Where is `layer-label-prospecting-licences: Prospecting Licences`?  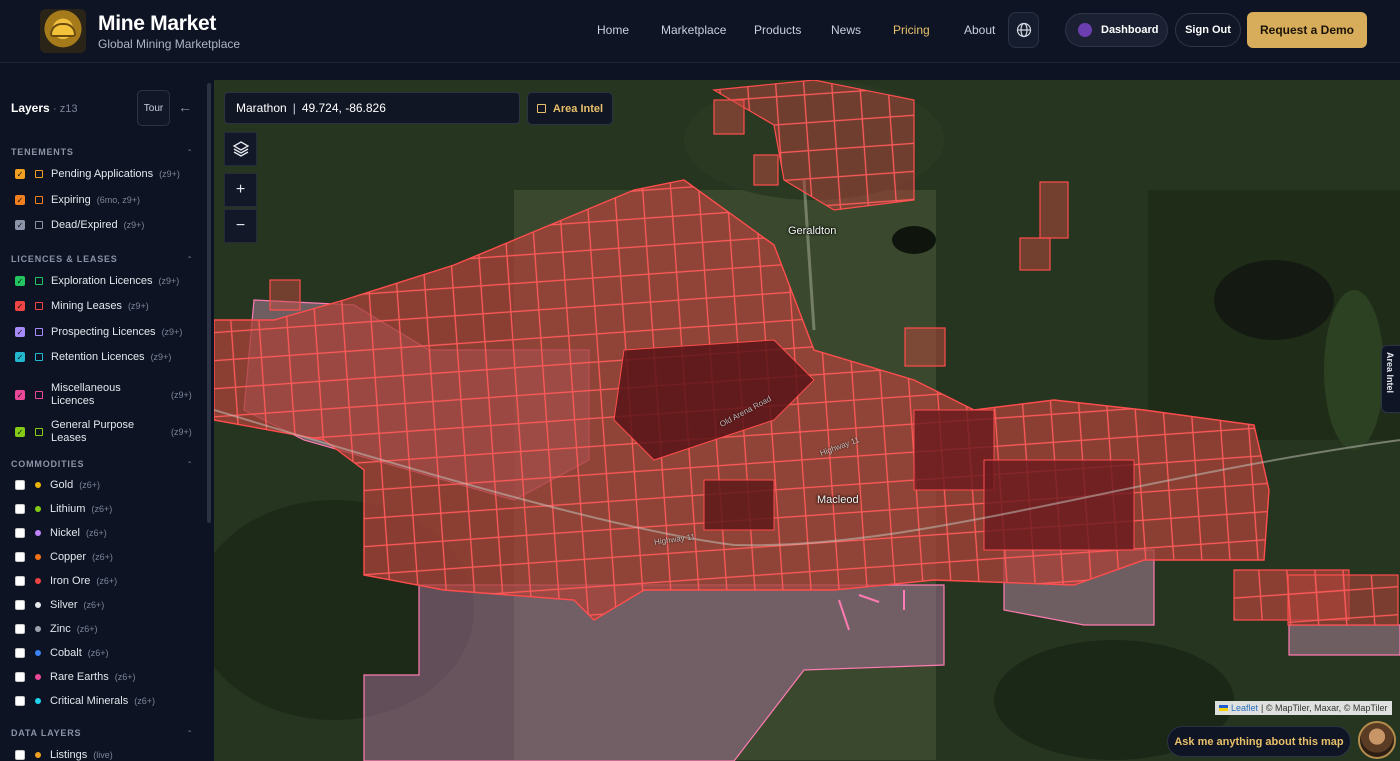
layer-label-prospecting-licences: Prospecting Licences is located at coordinates (103, 332).